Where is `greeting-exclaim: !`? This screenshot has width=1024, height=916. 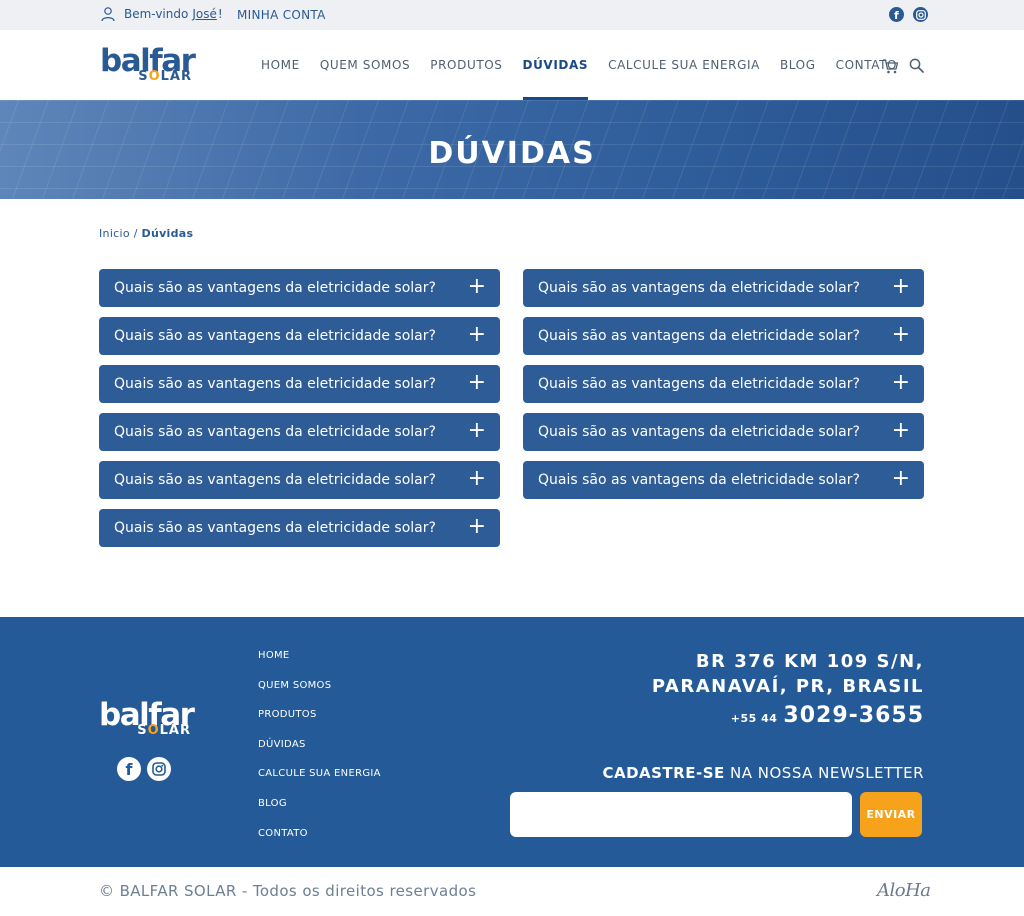 greeting-exclaim: ! is located at coordinates (220, 14).